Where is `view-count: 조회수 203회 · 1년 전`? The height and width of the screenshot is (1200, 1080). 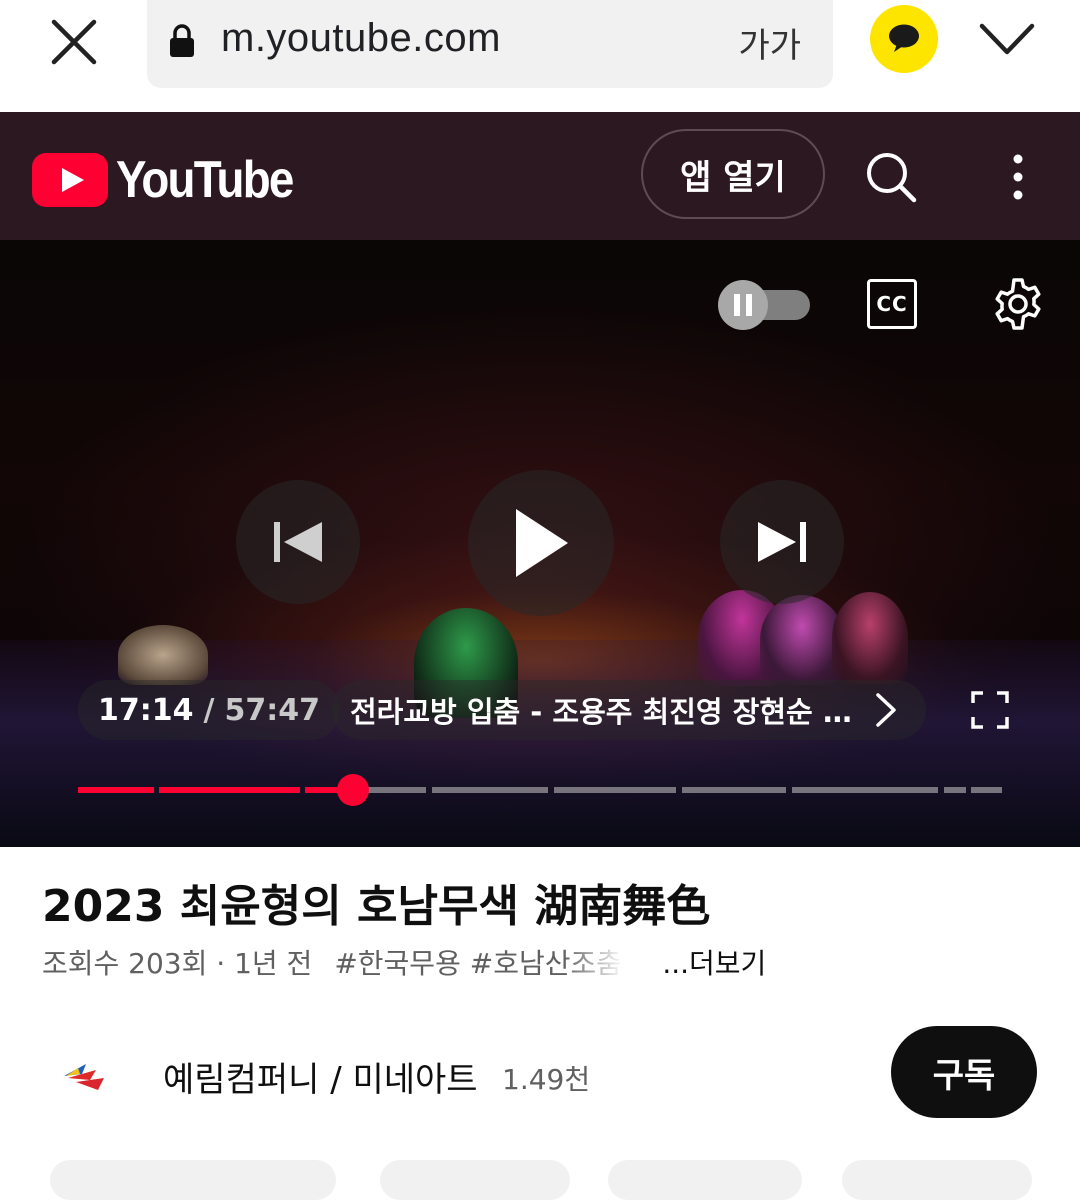
view-count: 조회수 203회 · 1년 전 is located at coordinates (177, 963).